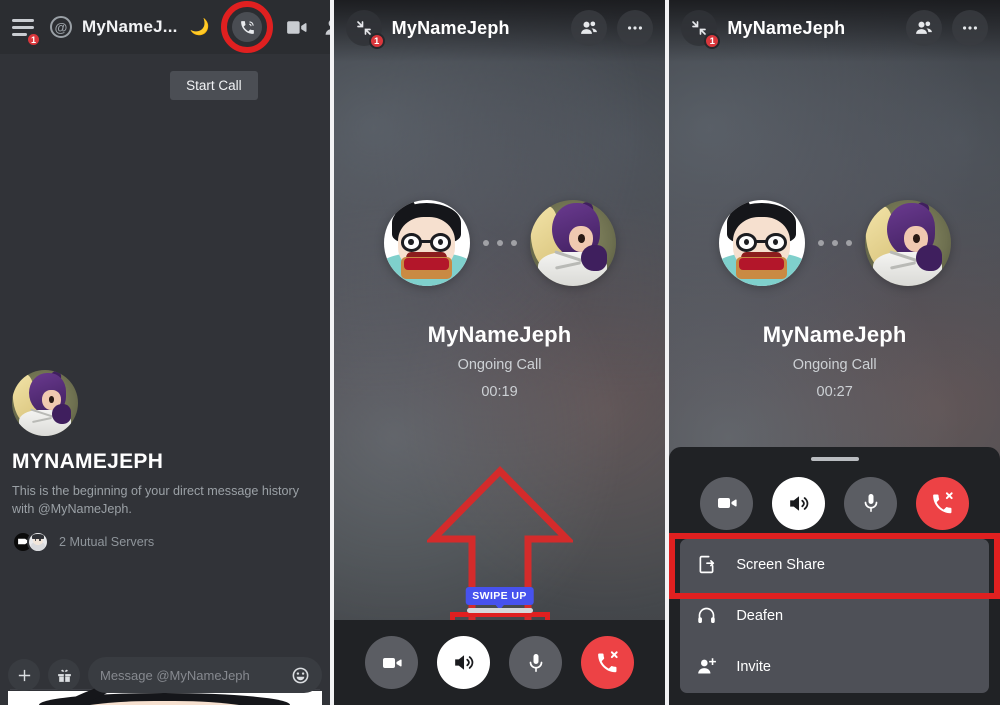  Describe the element at coordinates (834, 459) in the screenshot. I see `sheet-grabber` at that location.